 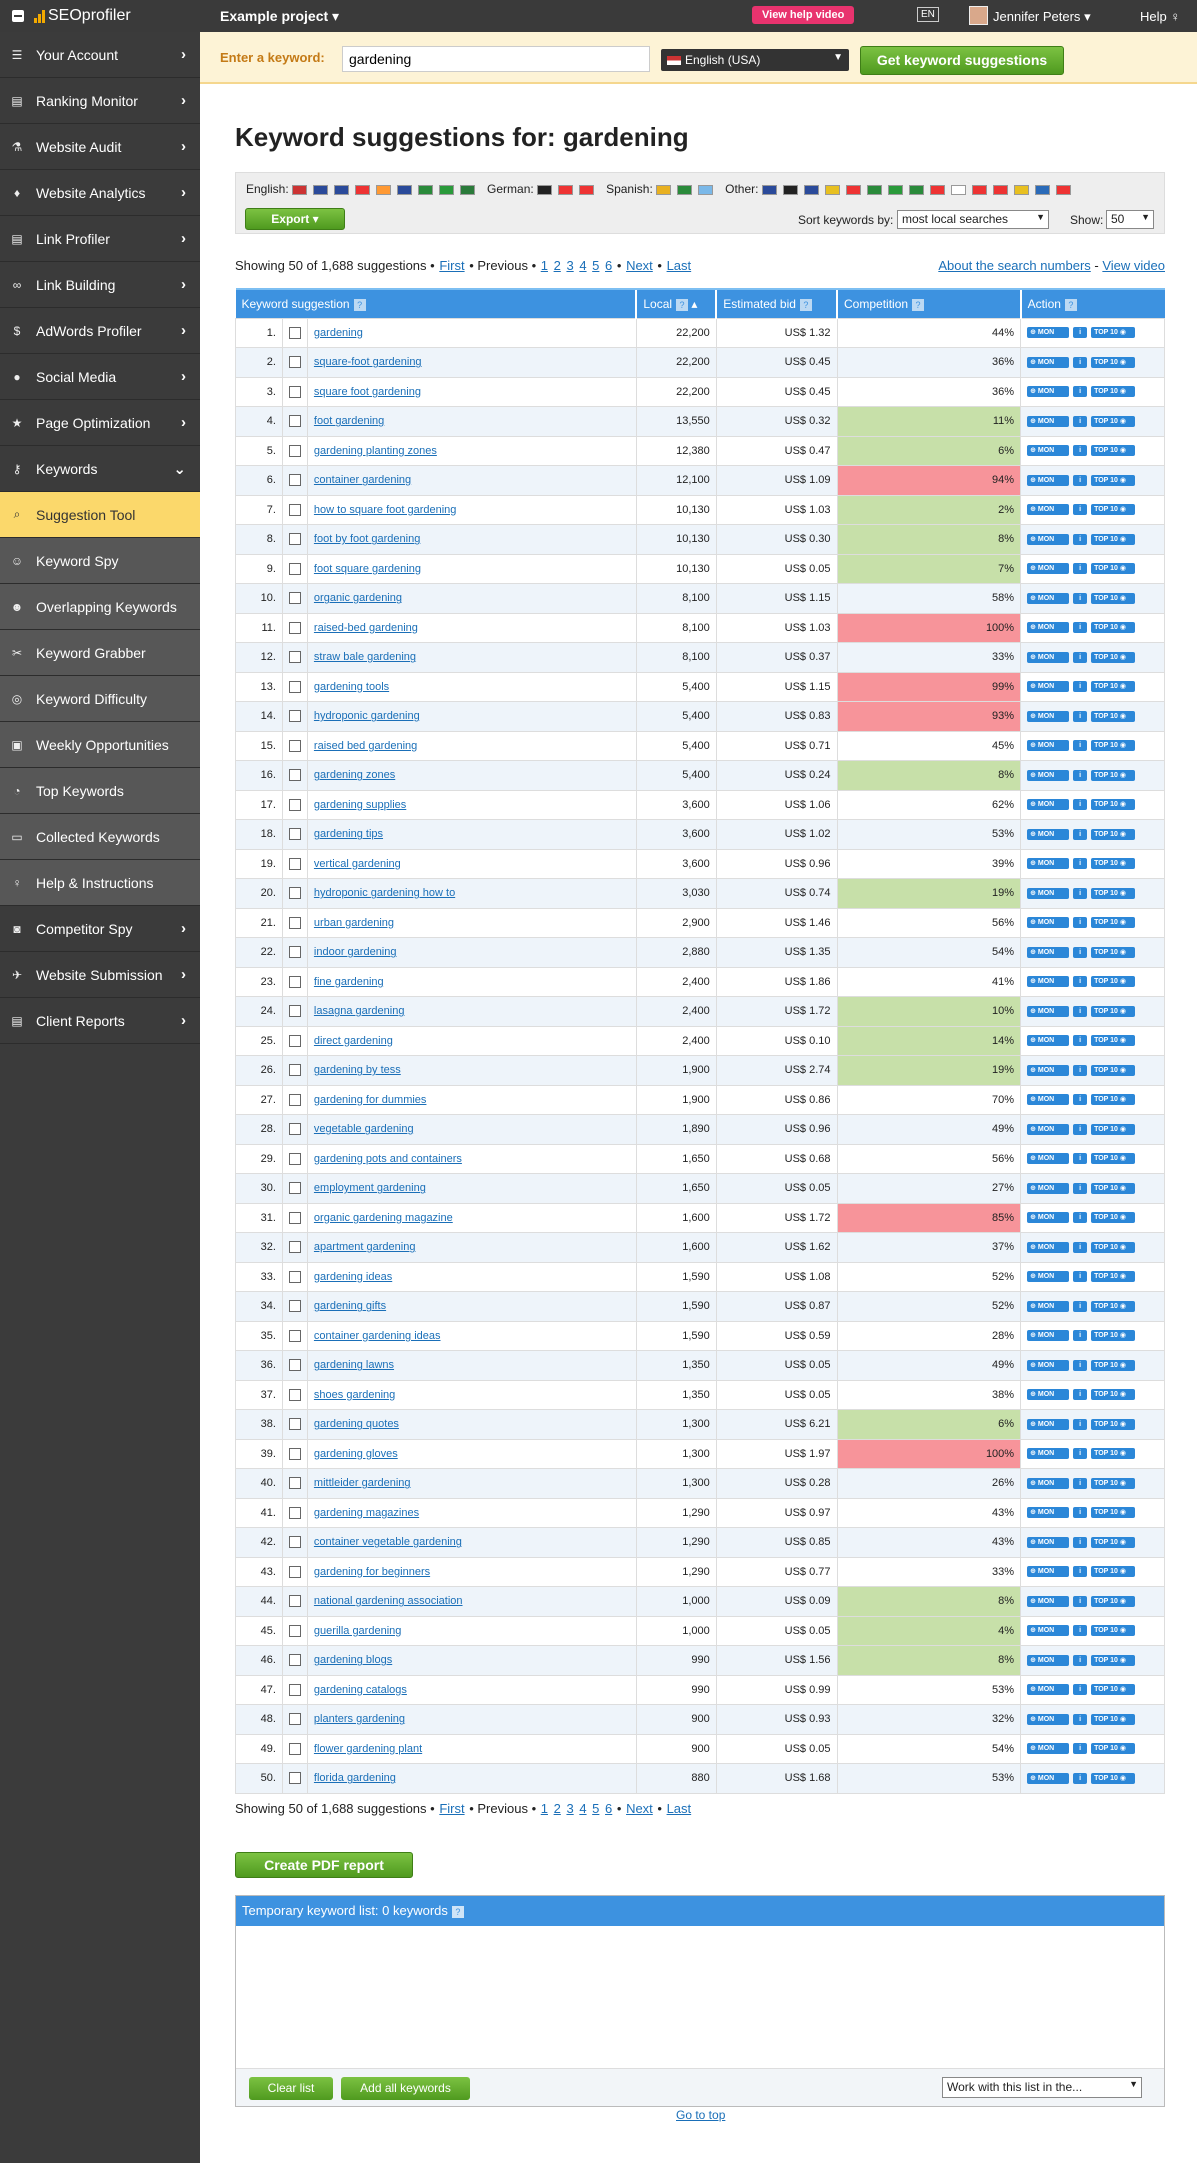 What do you see at coordinates (928, 303) in the screenshot?
I see `col-competition: Competition?` at bounding box center [928, 303].